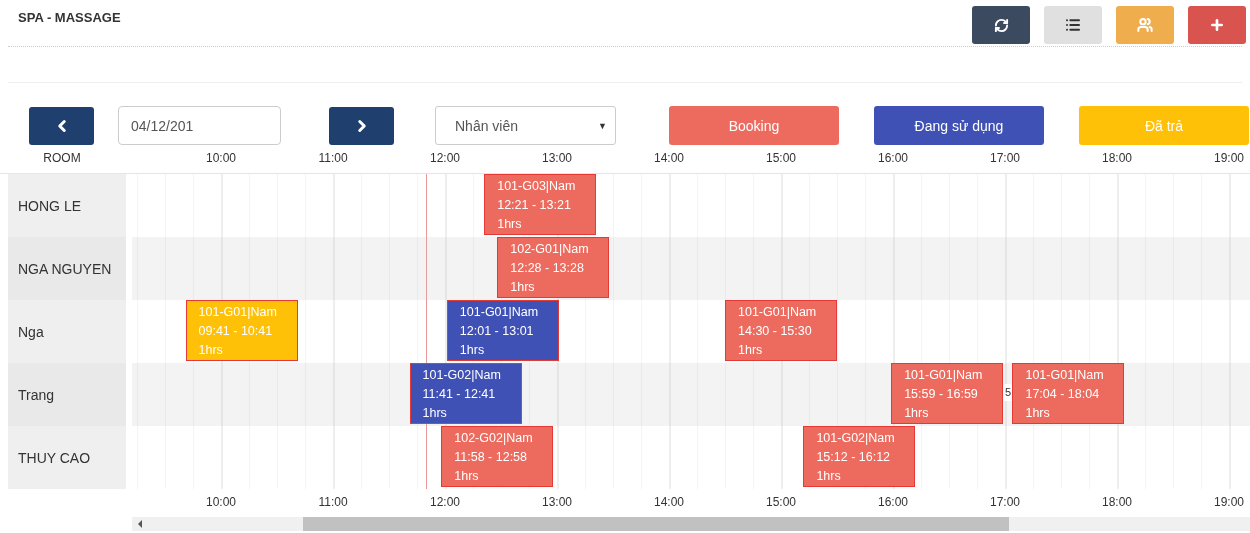 The width and height of the screenshot is (1250, 533). I want to click on plus-icon, so click(1217, 25).